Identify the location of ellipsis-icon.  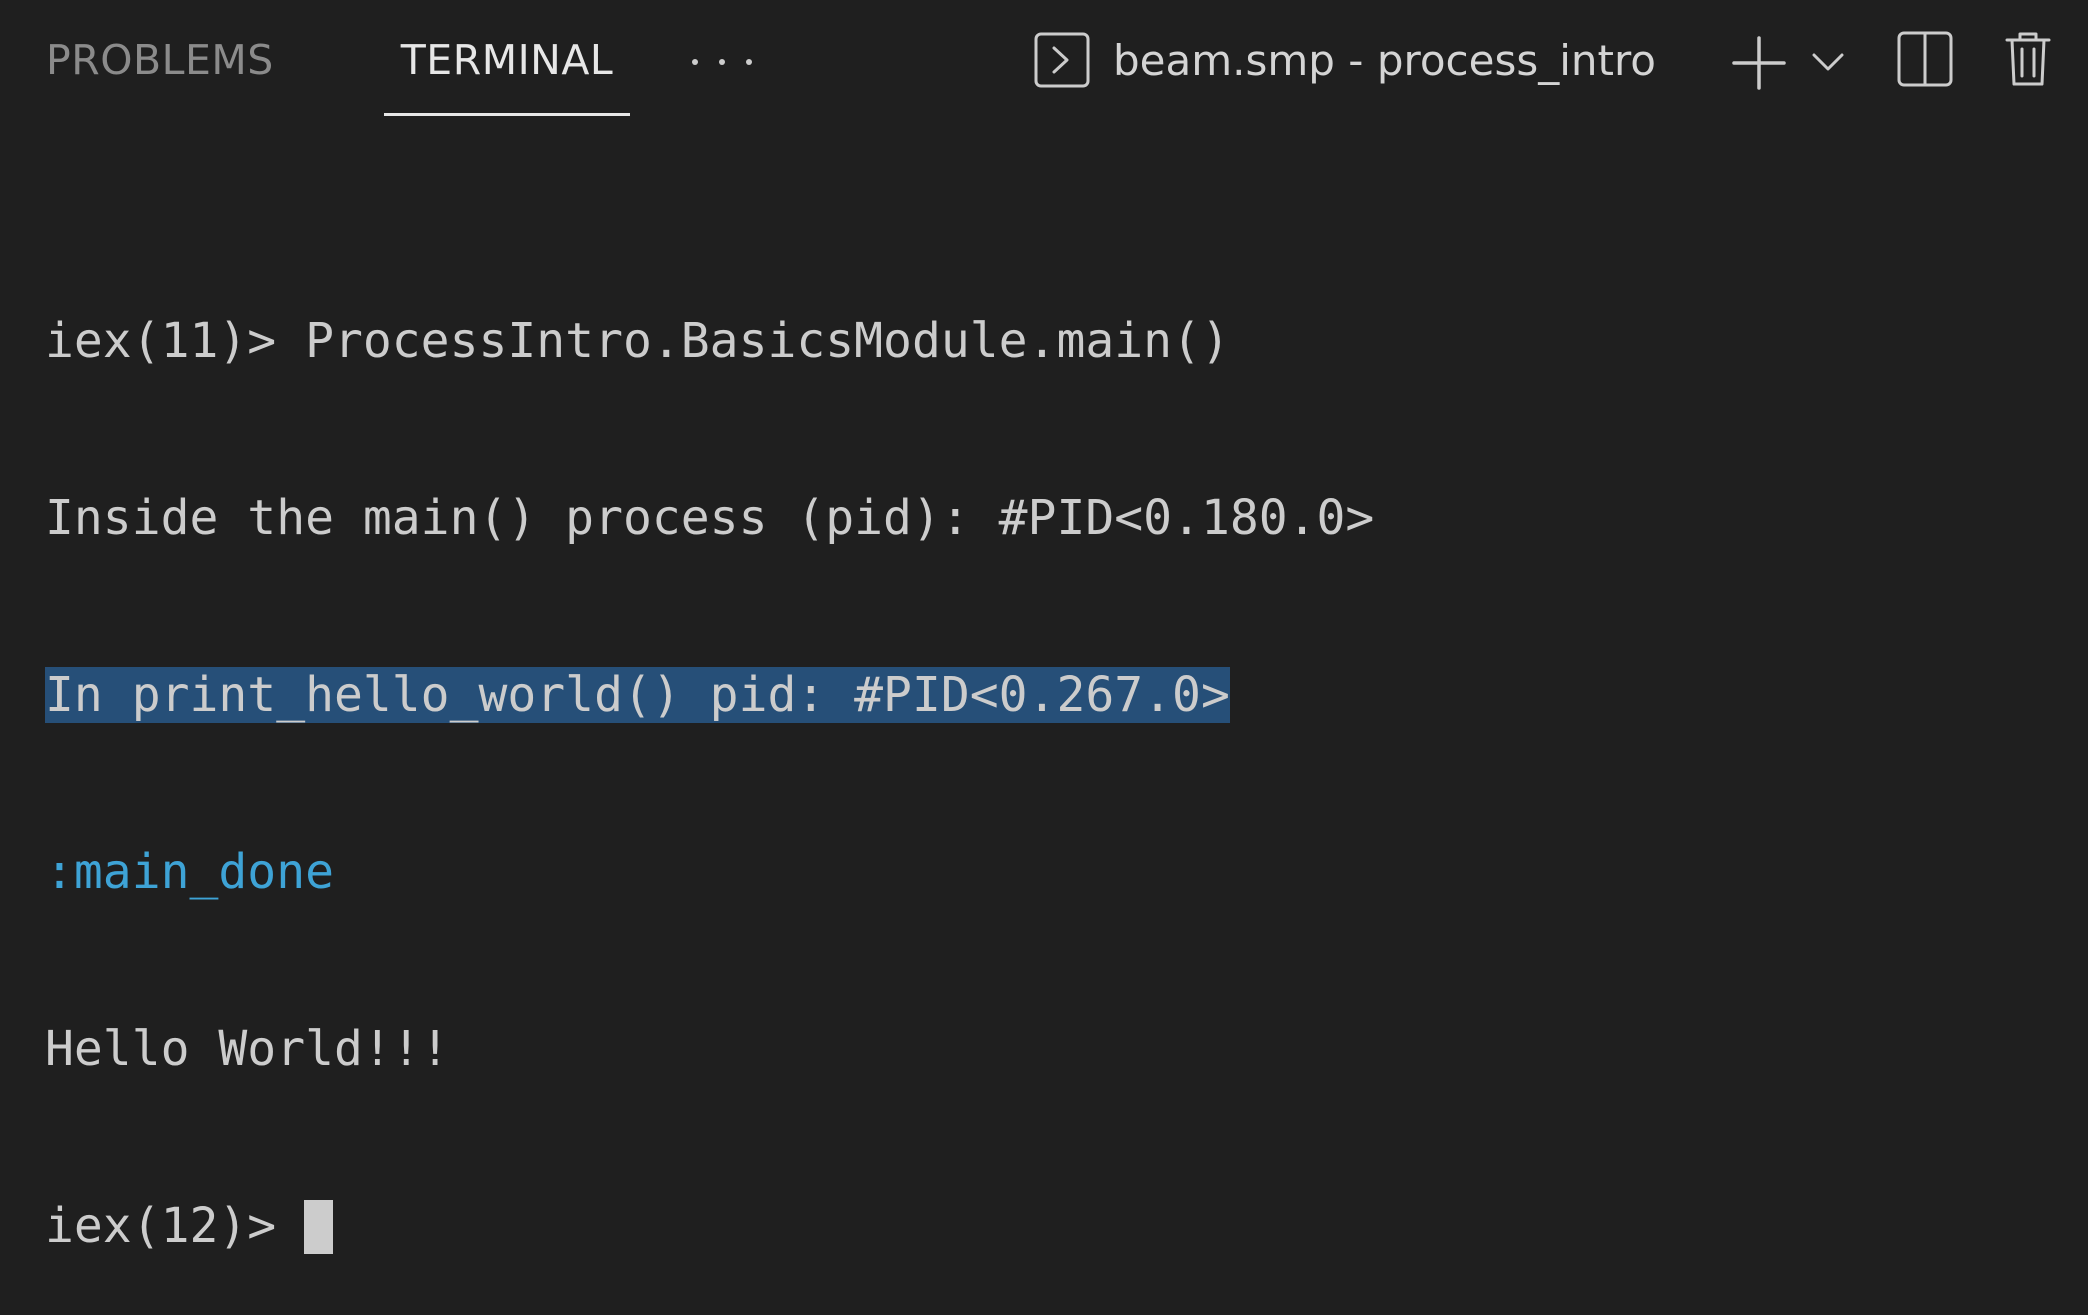
(722, 62).